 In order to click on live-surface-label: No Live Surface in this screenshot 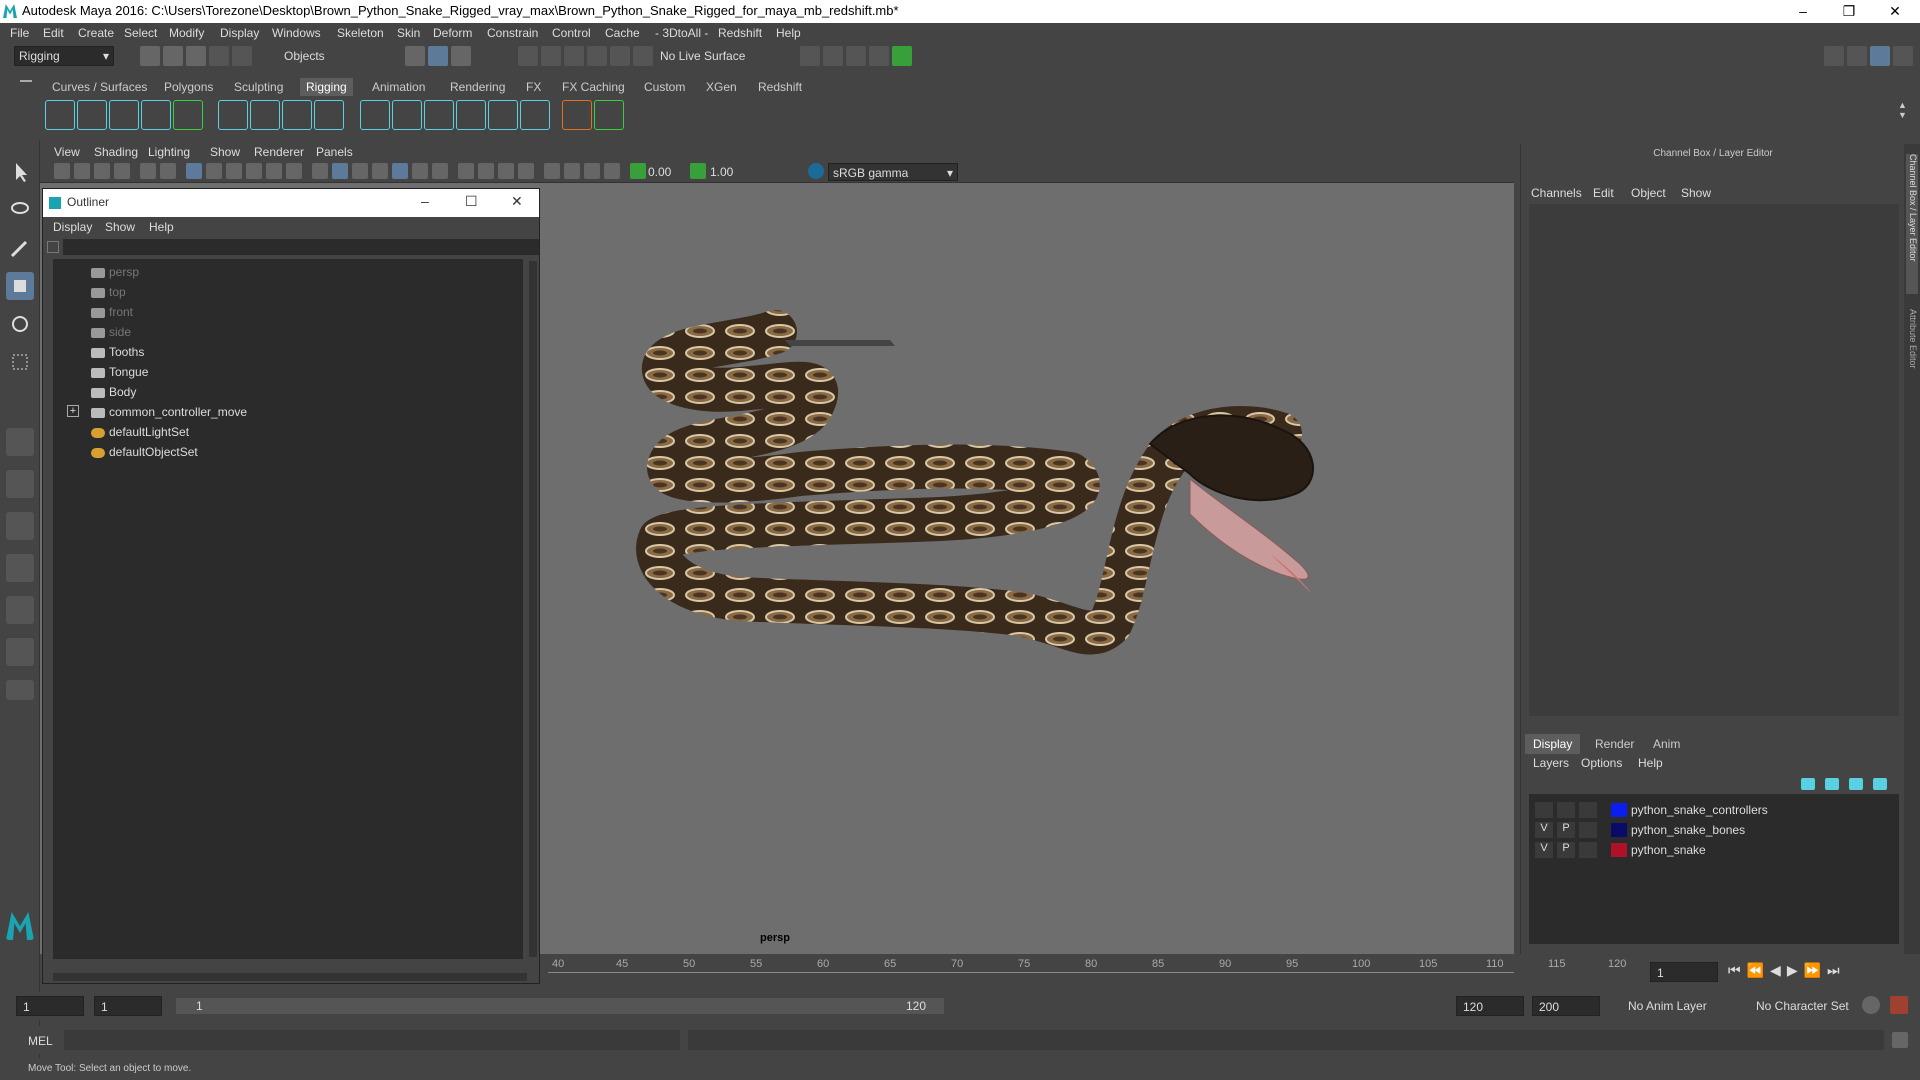, I will do `click(702, 56)`.